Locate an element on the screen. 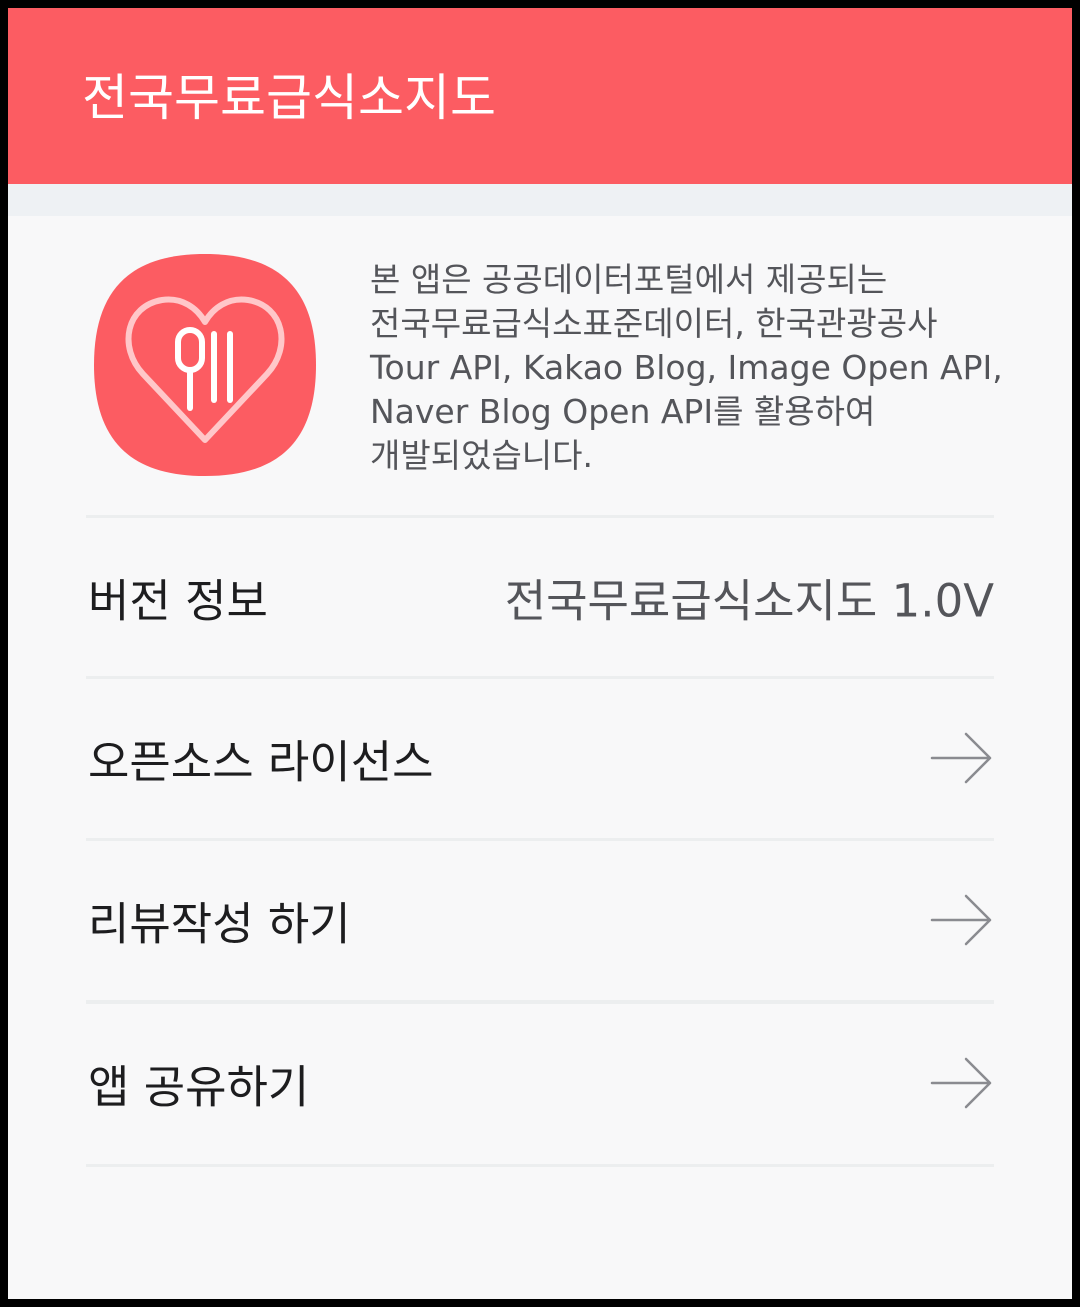  app-bar-shadow is located at coordinates (540, 200).